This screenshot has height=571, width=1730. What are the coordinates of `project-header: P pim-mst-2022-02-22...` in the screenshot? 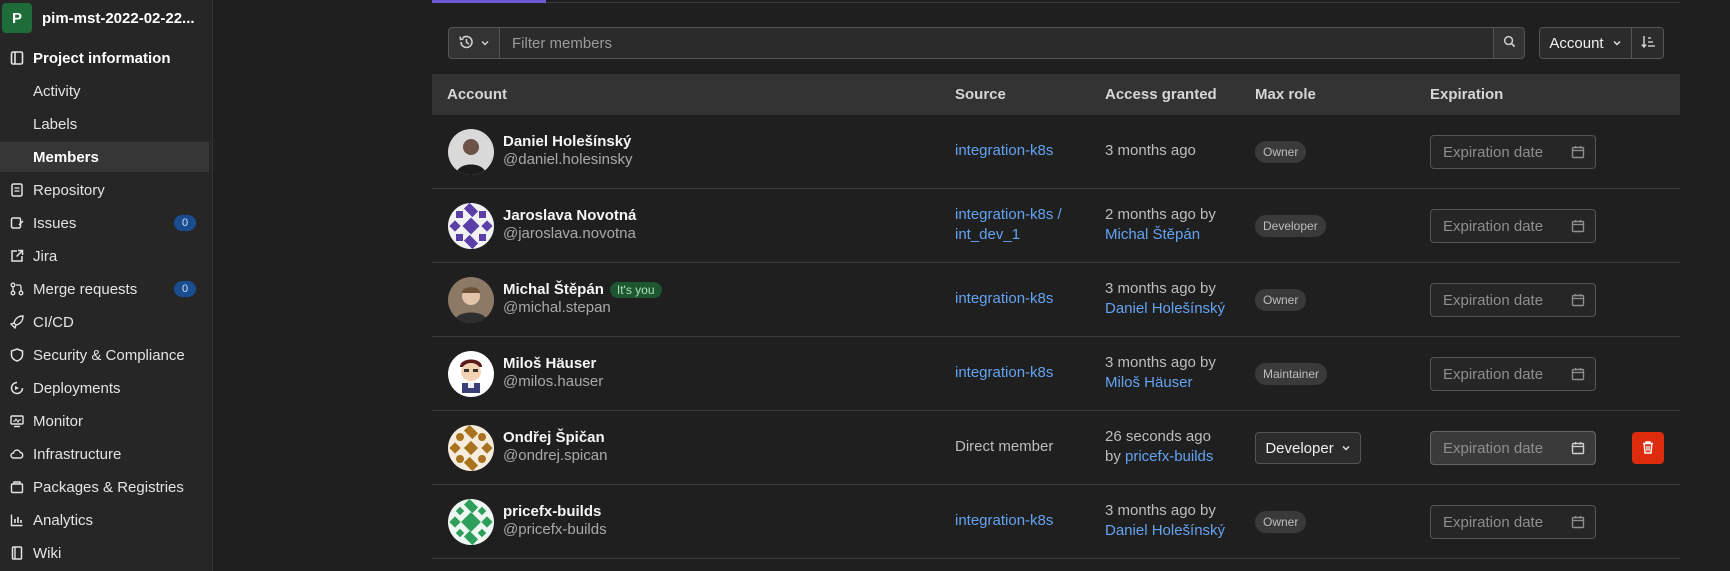 It's located at (106, 18).